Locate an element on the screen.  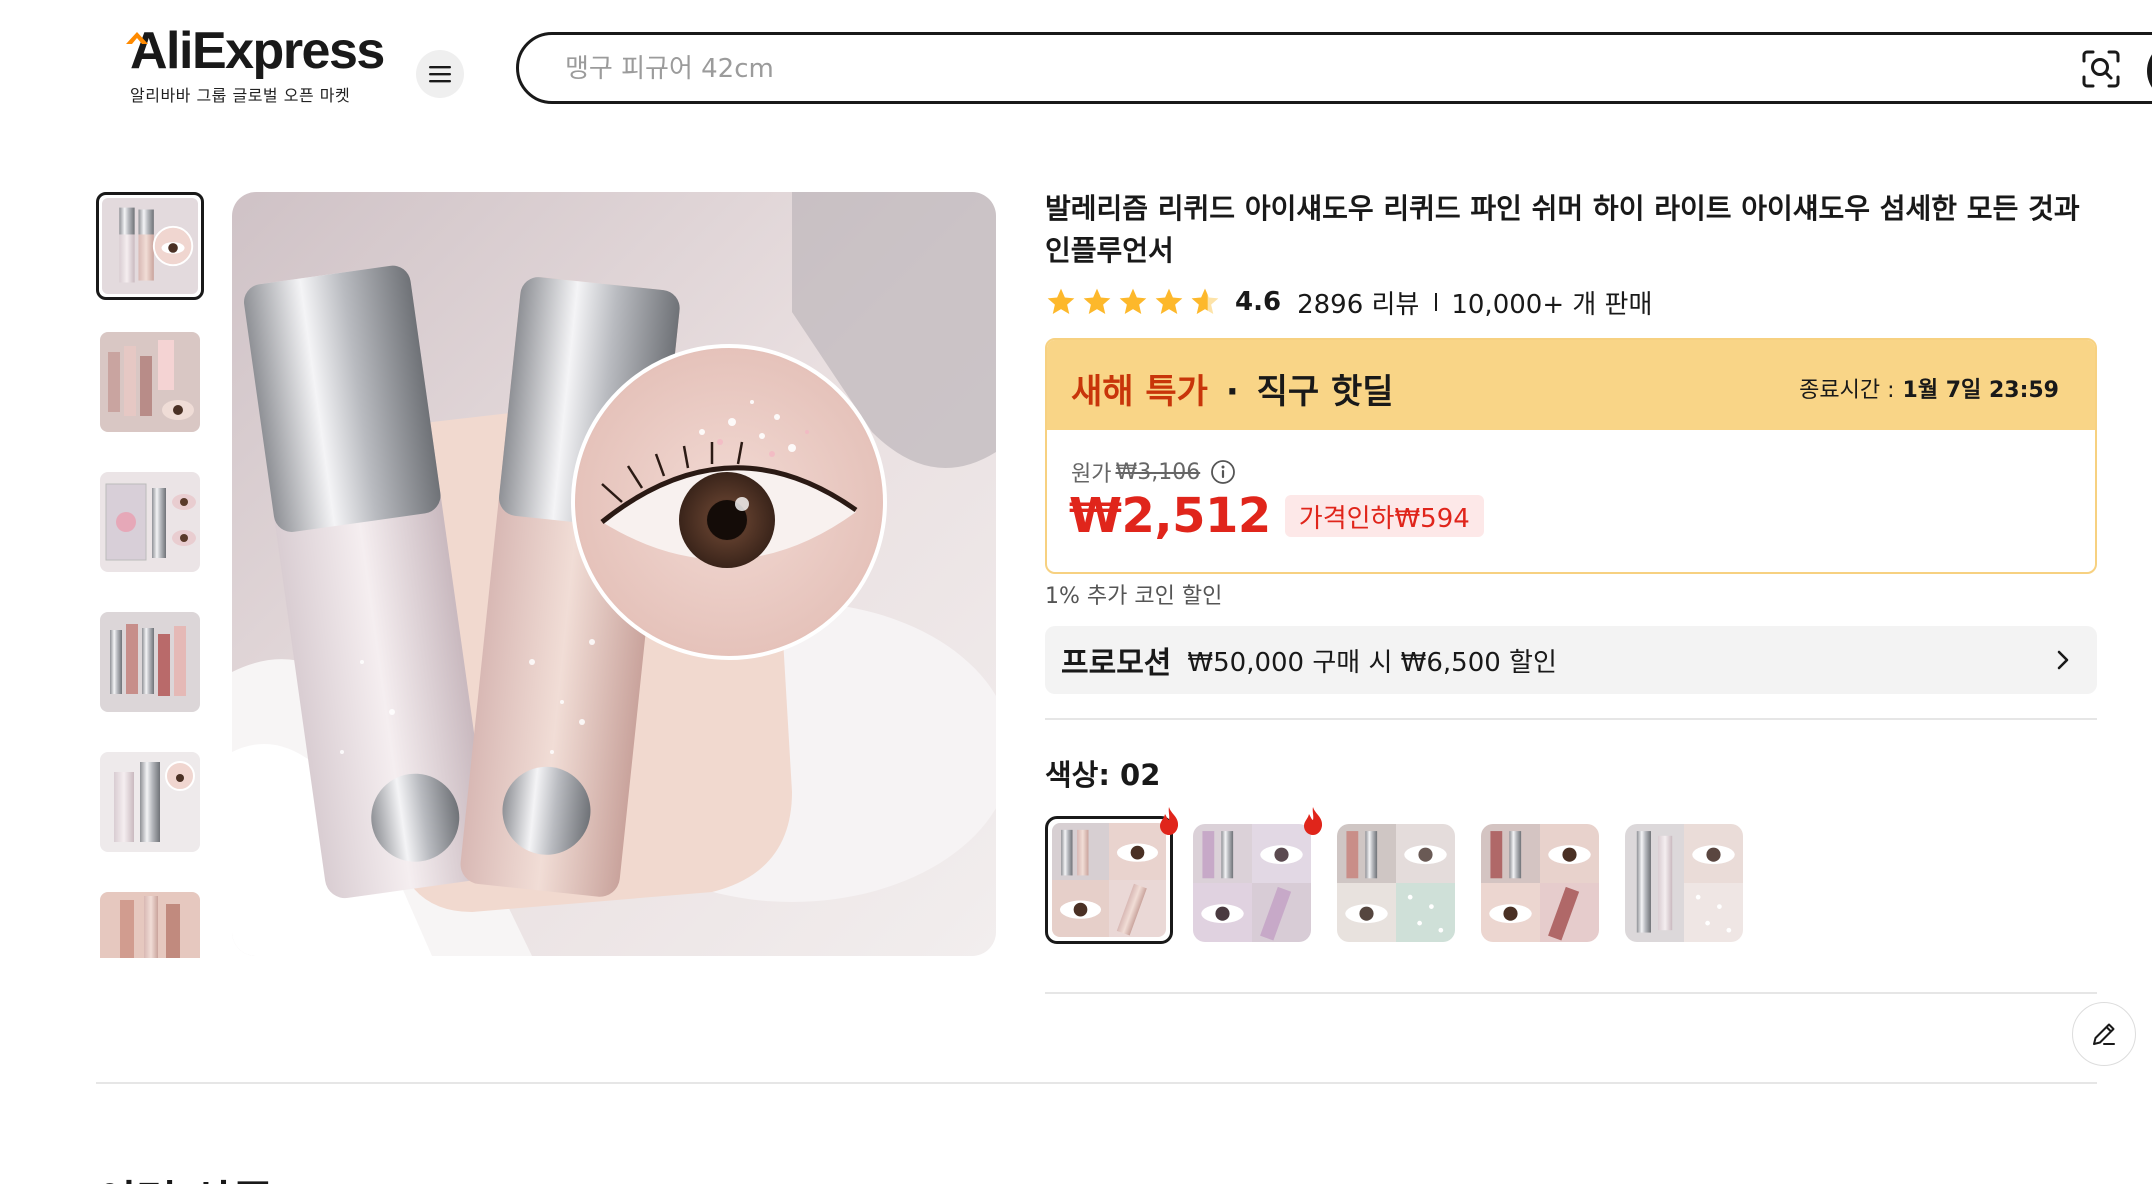
pencil-icon is located at coordinates (2104, 1034).